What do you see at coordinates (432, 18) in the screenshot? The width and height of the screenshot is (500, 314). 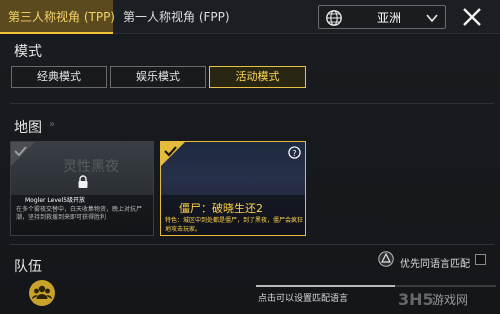 I see `chevron-down-icon` at bounding box center [432, 18].